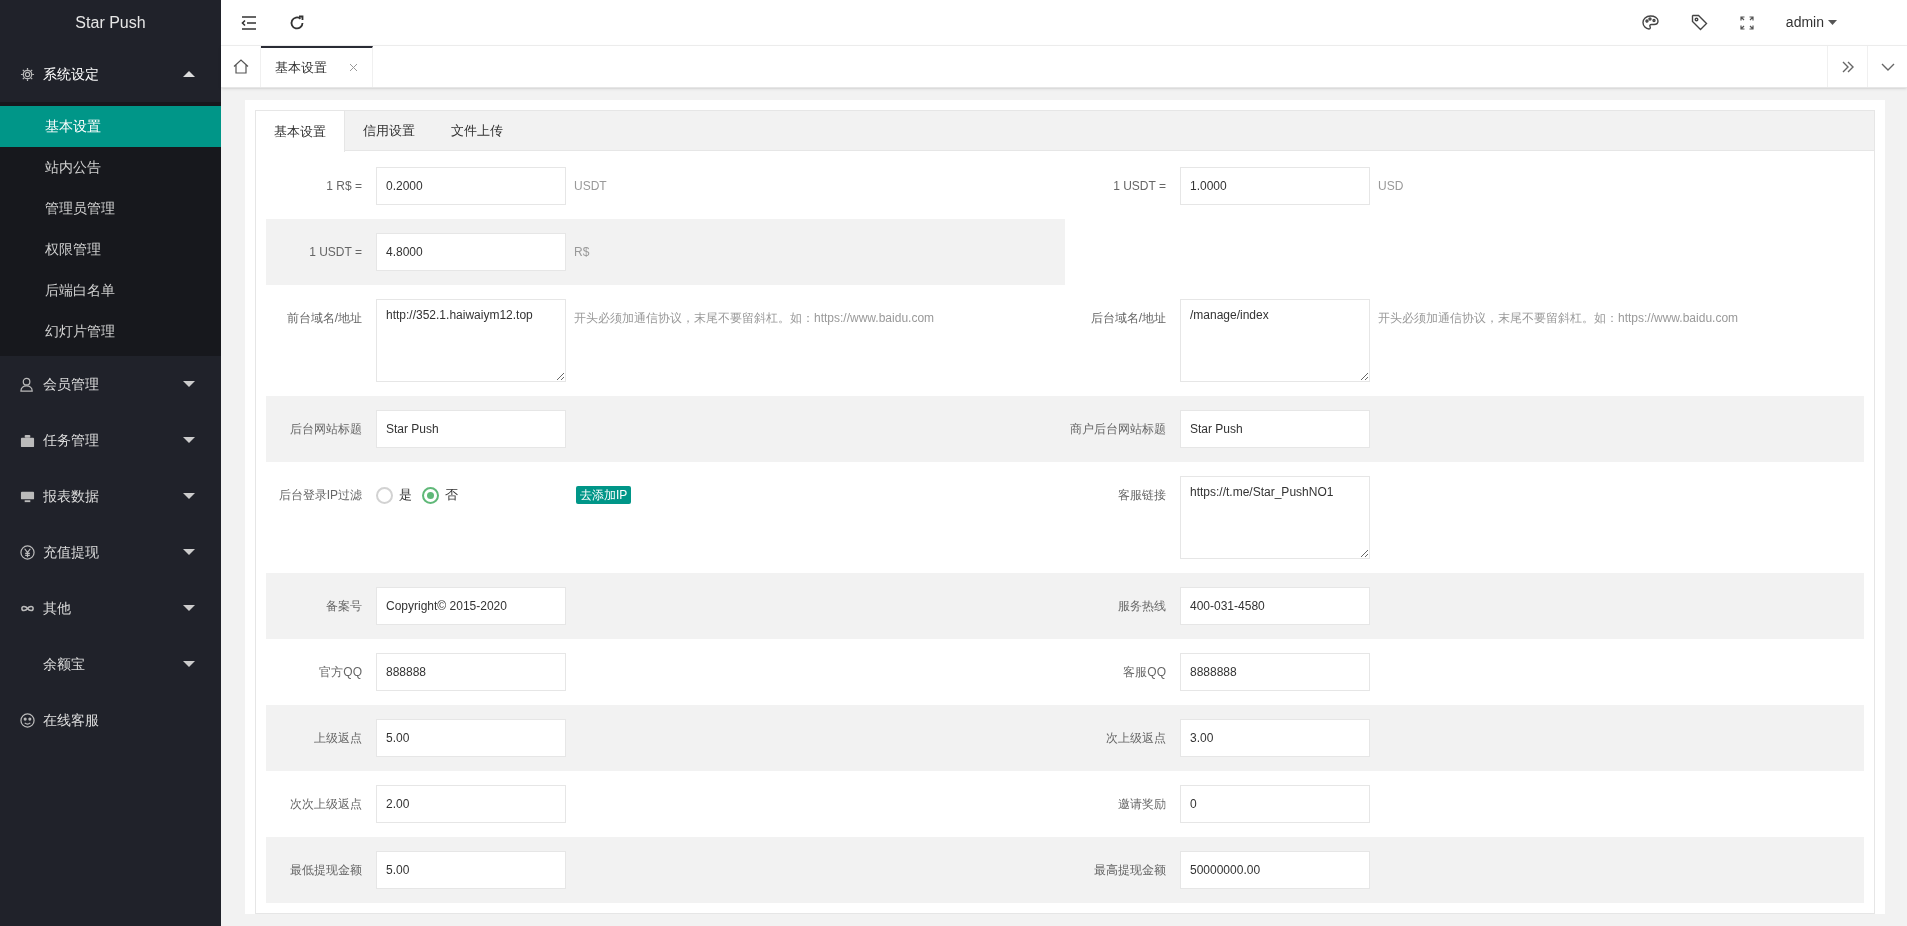 This screenshot has height=926, width=1907. What do you see at coordinates (320, 495) in the screenshot?
I see `field-label: 后台登录IP过滤` at bounding box center [320, 495].